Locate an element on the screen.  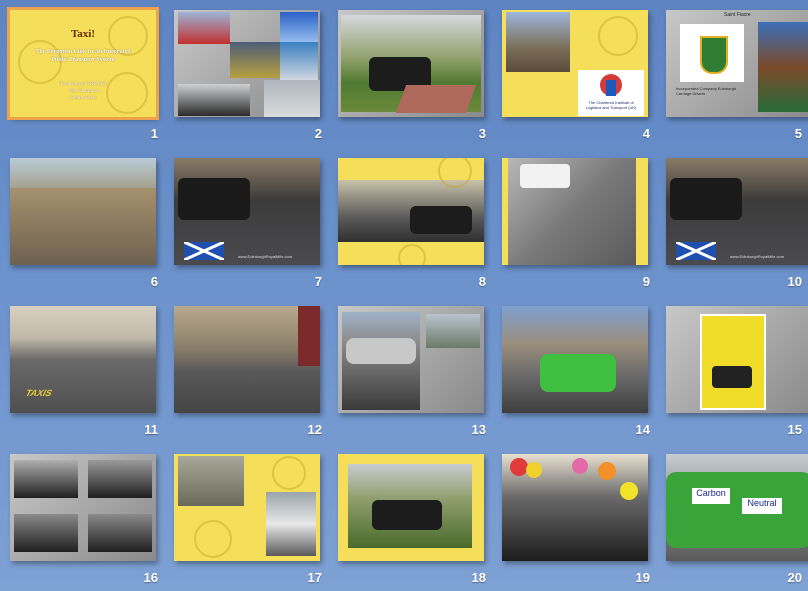
slide-thumbnail-20: Carbon Neutral is located at coordinates (737, 507).